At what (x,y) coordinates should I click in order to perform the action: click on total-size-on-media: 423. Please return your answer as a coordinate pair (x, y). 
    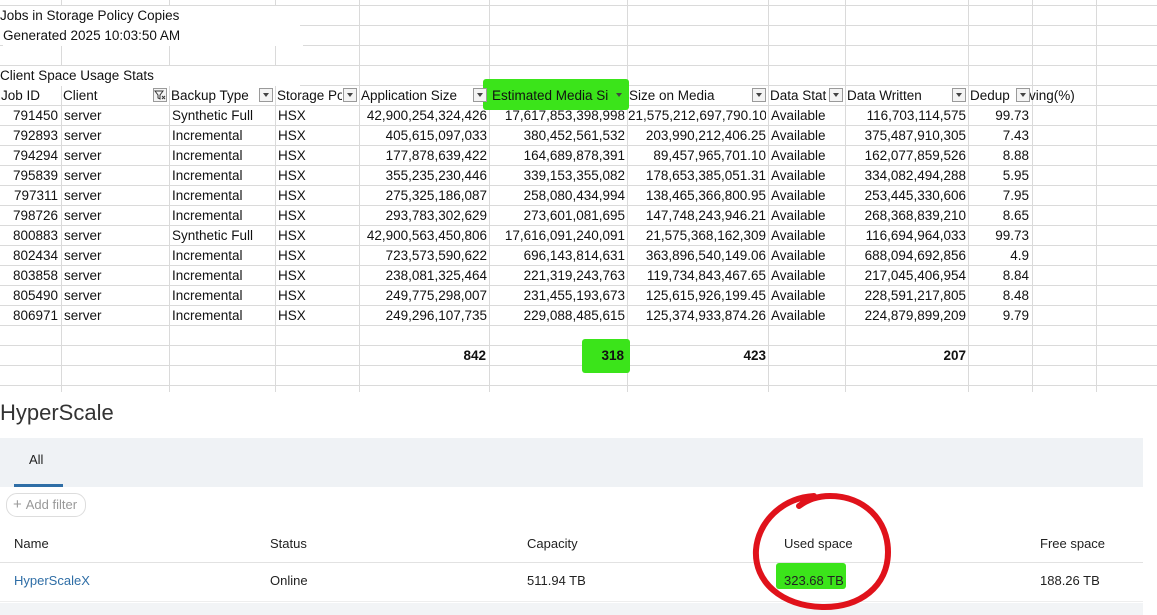
    Looking at the image, I should click on (754, 355).